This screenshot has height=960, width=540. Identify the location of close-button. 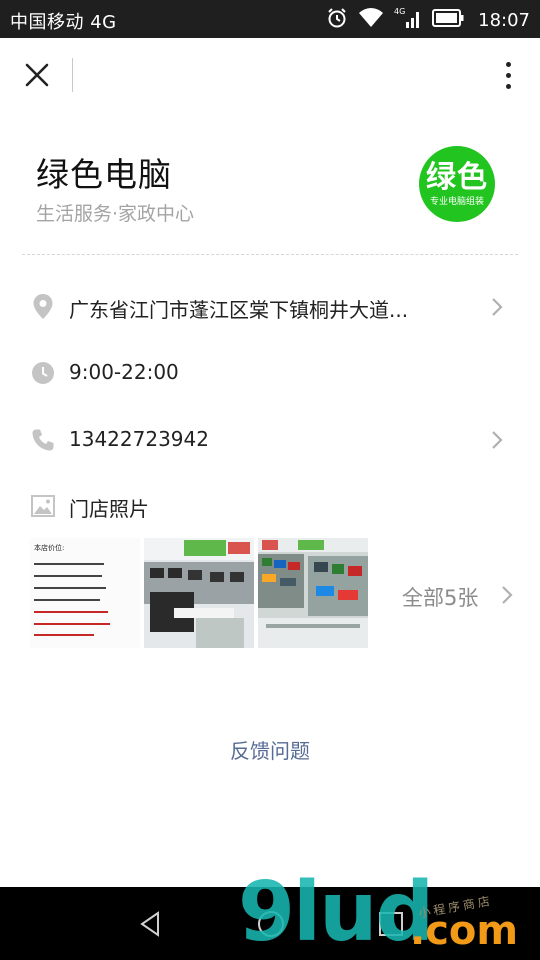
(37, 75).